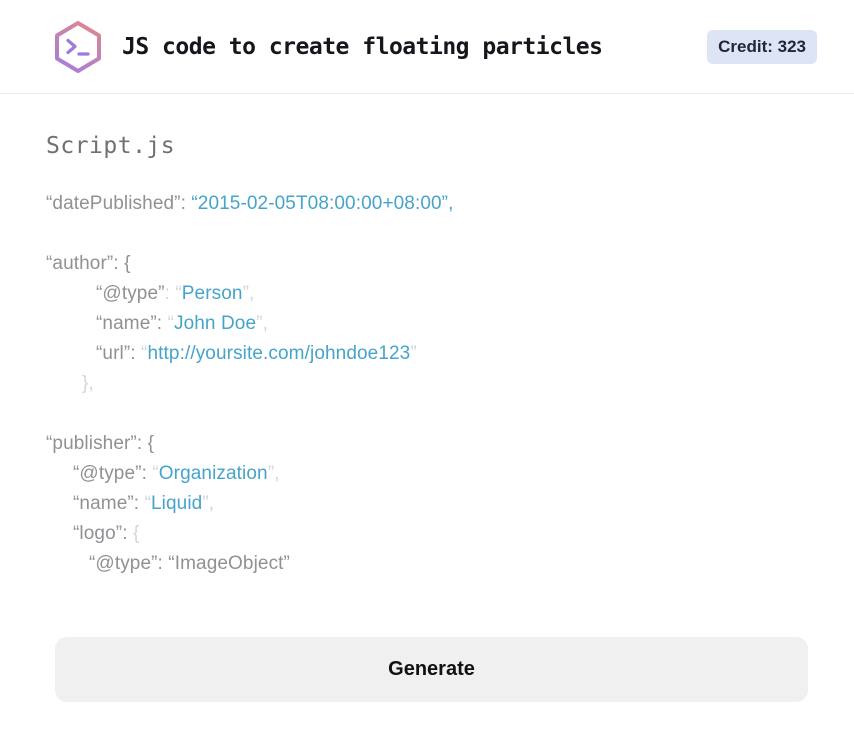 This screenshot has height=748, width=854. Describe the element at coordinates (177, 503) in the screenshot. I see `code-segment: Liquid` at that location.